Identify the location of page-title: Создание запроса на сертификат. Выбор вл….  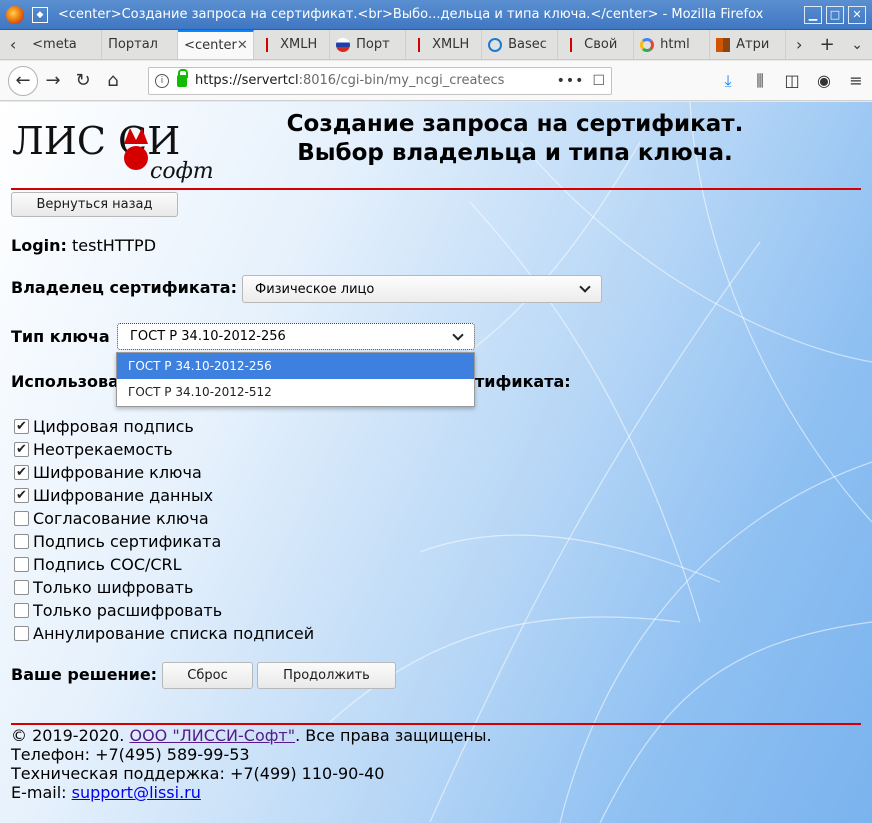
(515, 138).